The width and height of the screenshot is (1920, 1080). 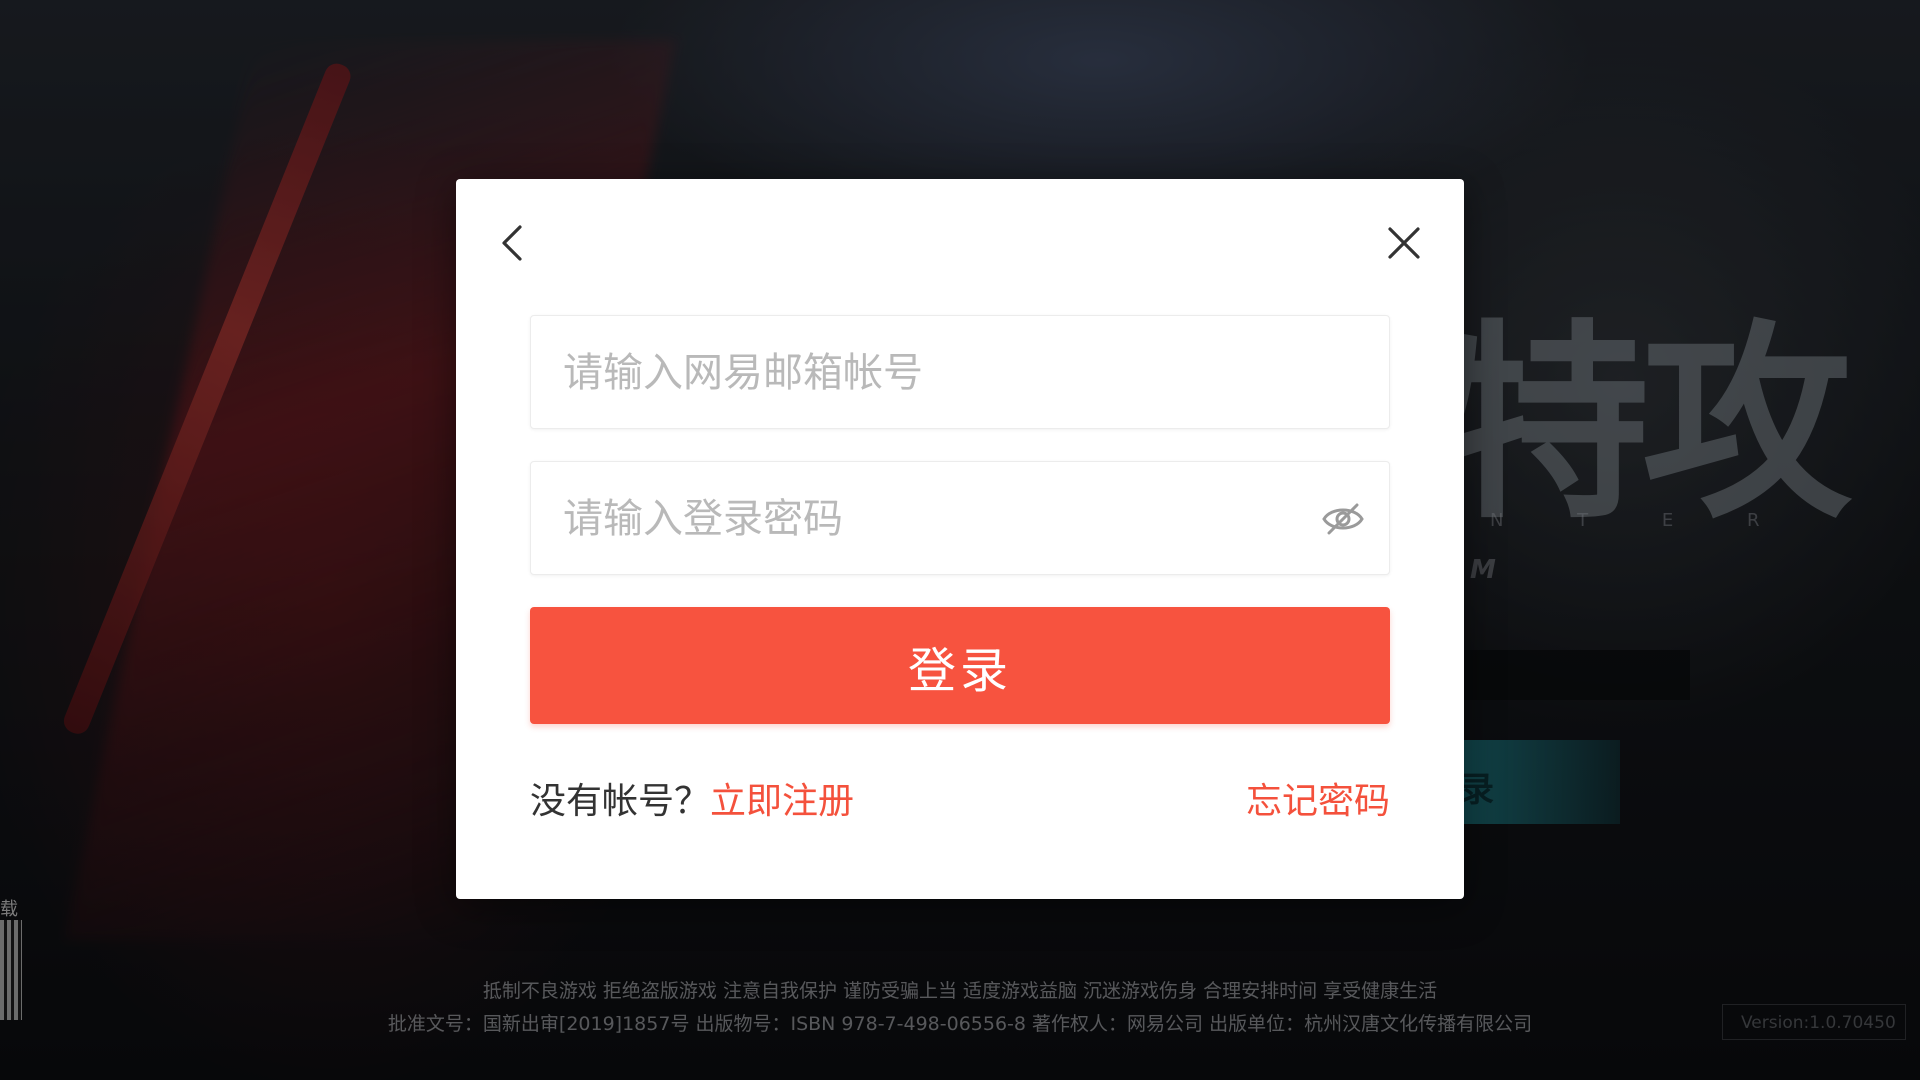 I want to click on register-link: 立即注册, so click(x=782, y=801).